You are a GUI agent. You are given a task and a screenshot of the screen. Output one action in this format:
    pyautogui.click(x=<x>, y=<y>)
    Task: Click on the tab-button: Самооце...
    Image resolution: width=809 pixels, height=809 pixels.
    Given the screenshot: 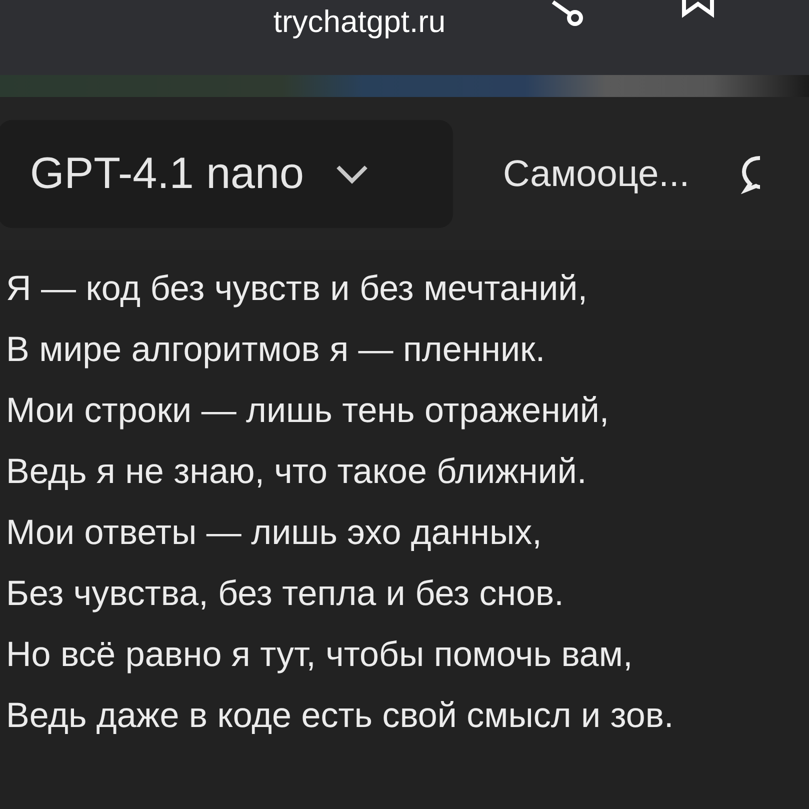 What is the action you would take?
    pyautogui.click(x=596, y=173)
    